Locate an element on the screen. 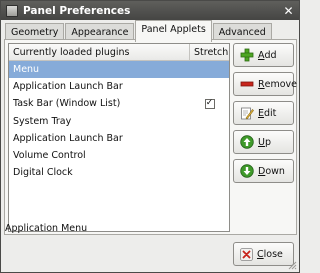  remove-label-rest: emove is located at coordinates (280, 84).